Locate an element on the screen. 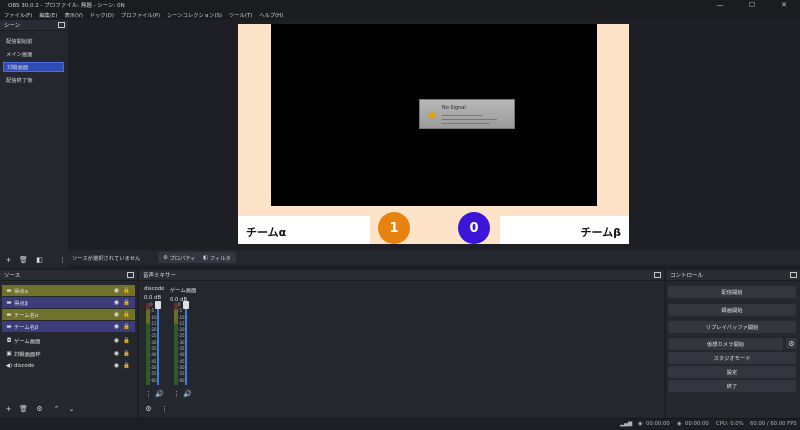  menu-profile: プロファイル(P) is located at coordinates (140, 15).